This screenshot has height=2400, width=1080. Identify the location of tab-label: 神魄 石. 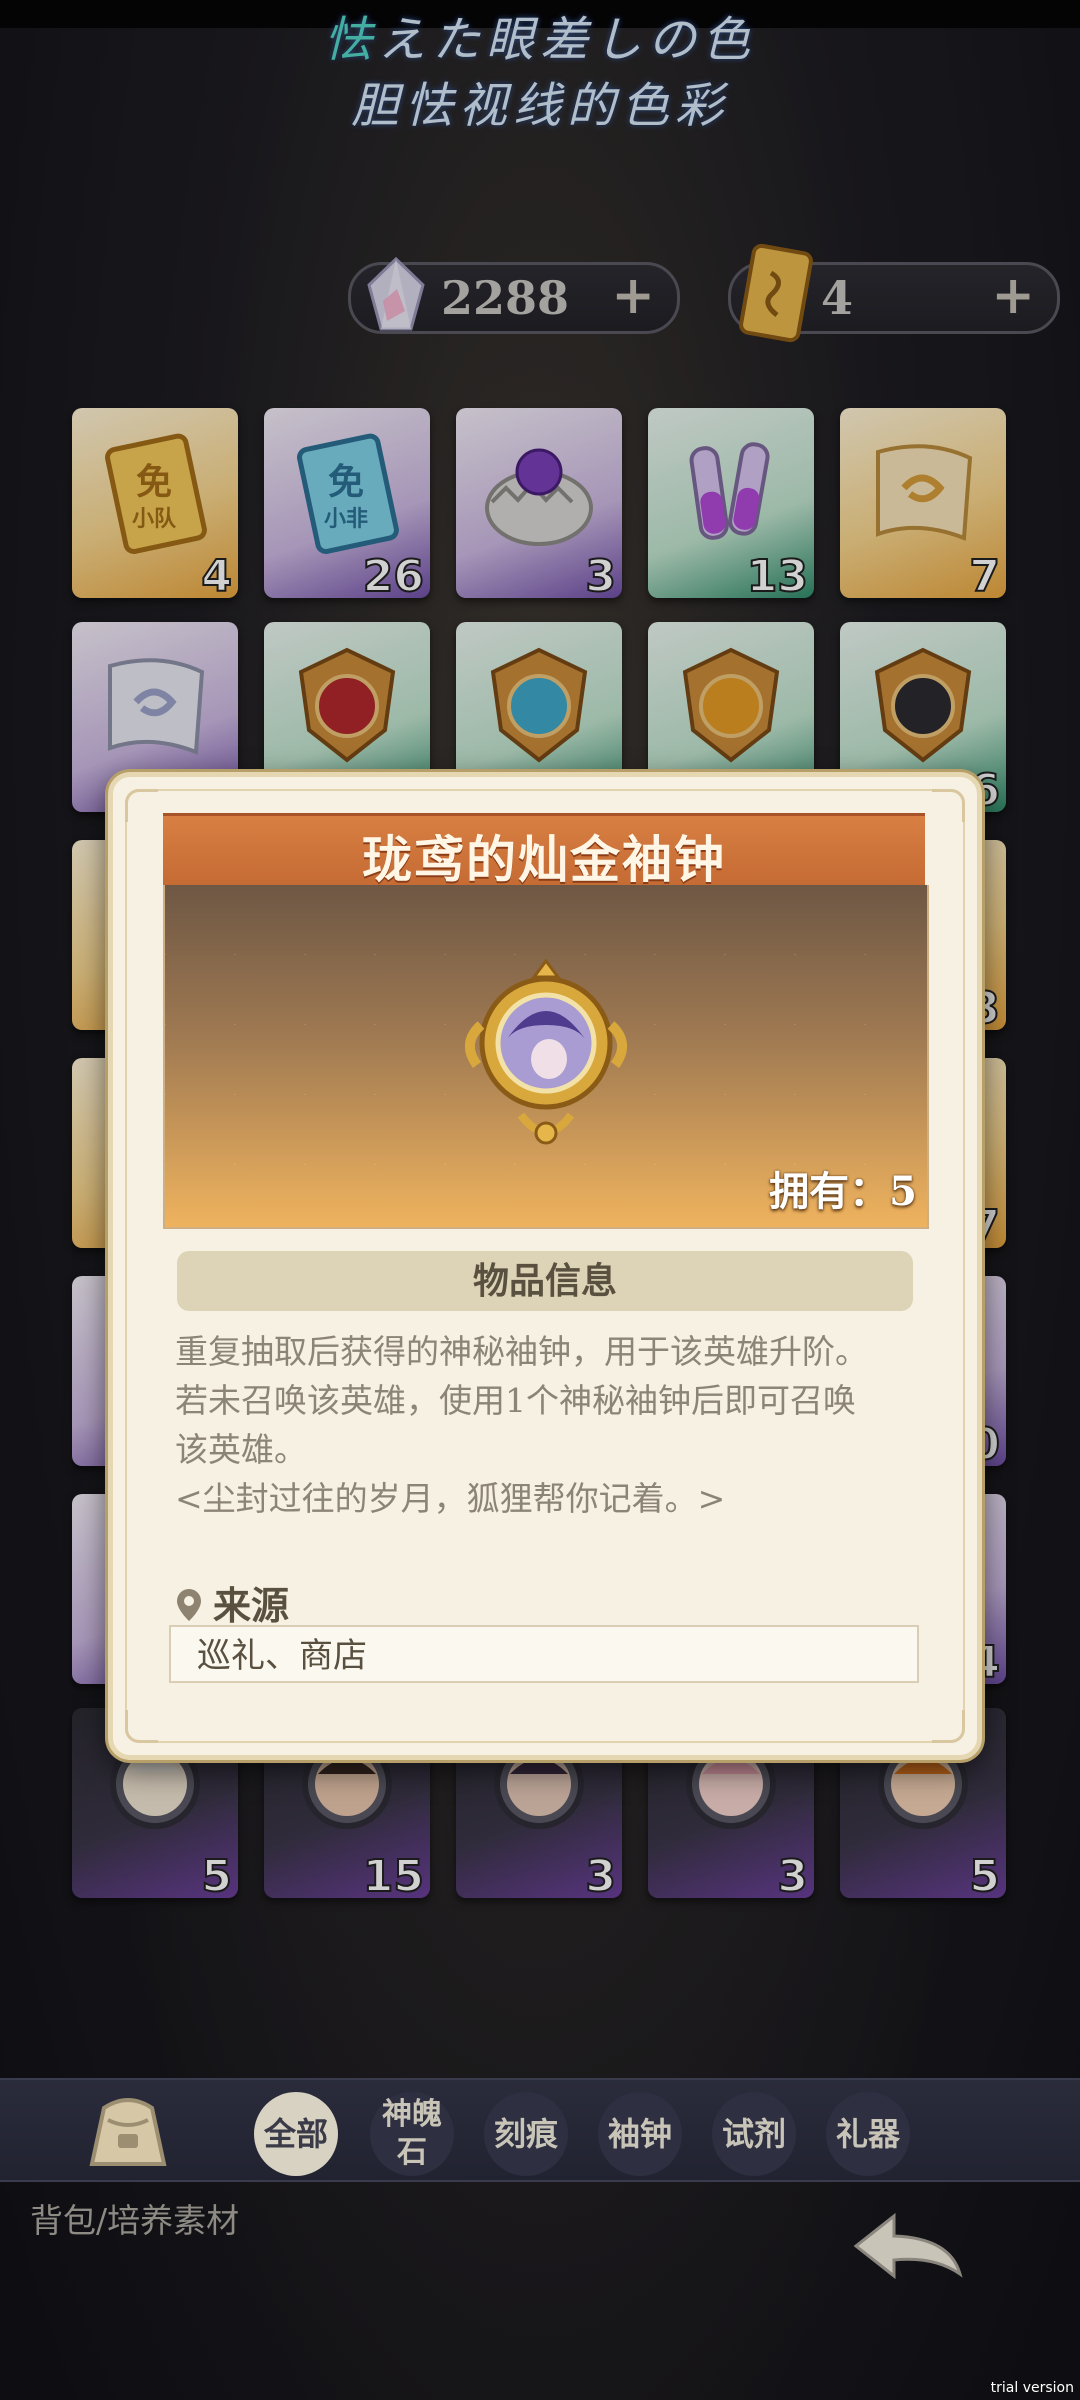
(412, 2133).